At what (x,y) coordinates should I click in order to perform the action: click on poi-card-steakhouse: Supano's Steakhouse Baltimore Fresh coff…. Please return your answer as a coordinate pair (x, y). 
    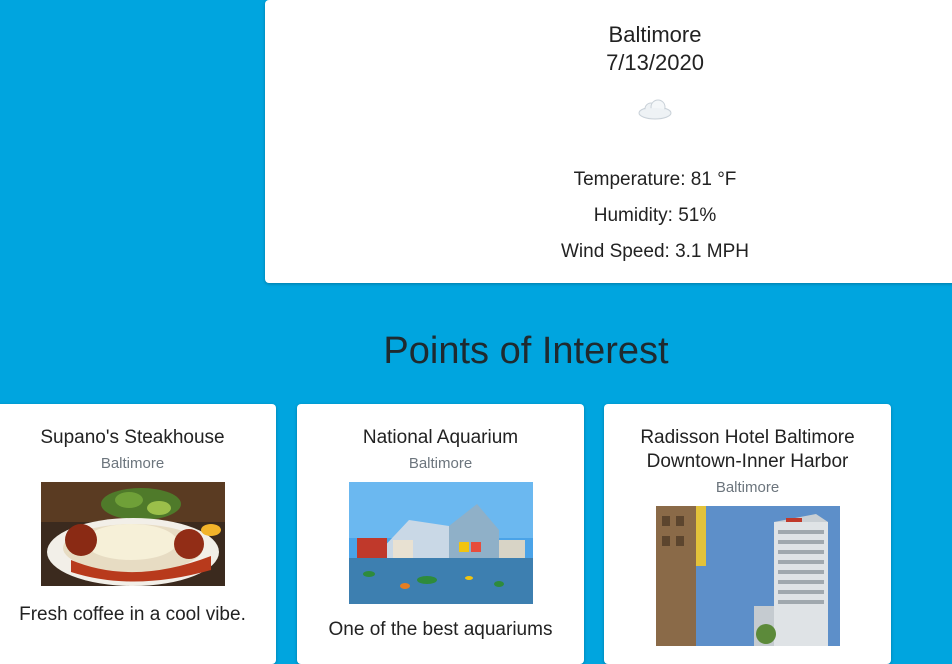
    Looking at the image, I should click on (138, 534).